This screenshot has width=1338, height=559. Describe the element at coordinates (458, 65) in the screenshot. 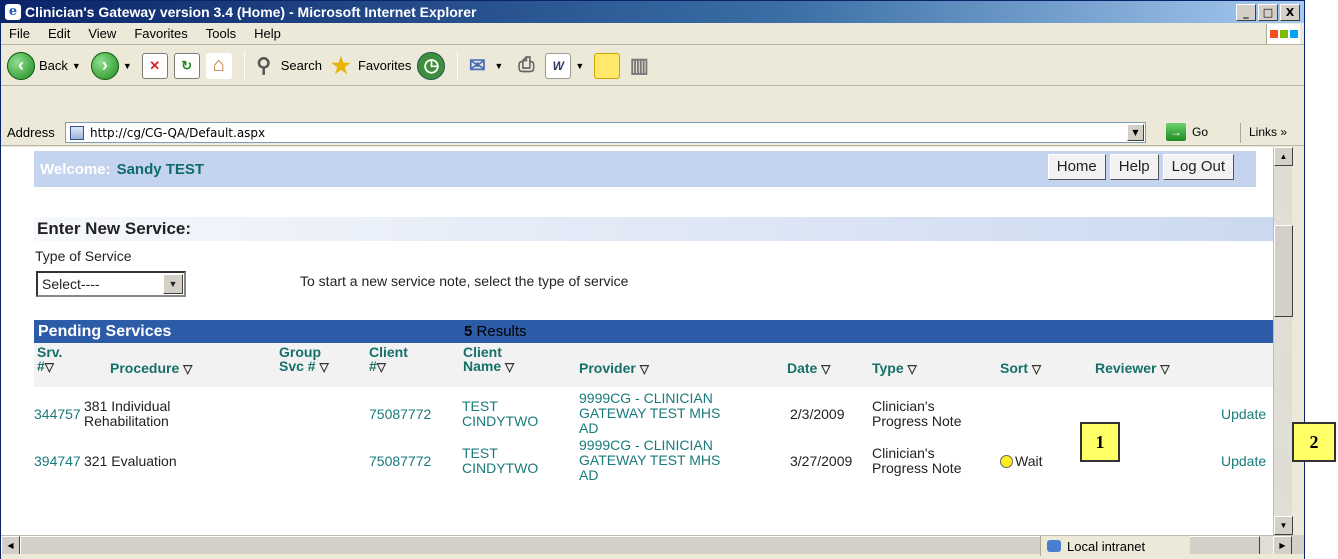

I see `toolbar-separator` at that location.